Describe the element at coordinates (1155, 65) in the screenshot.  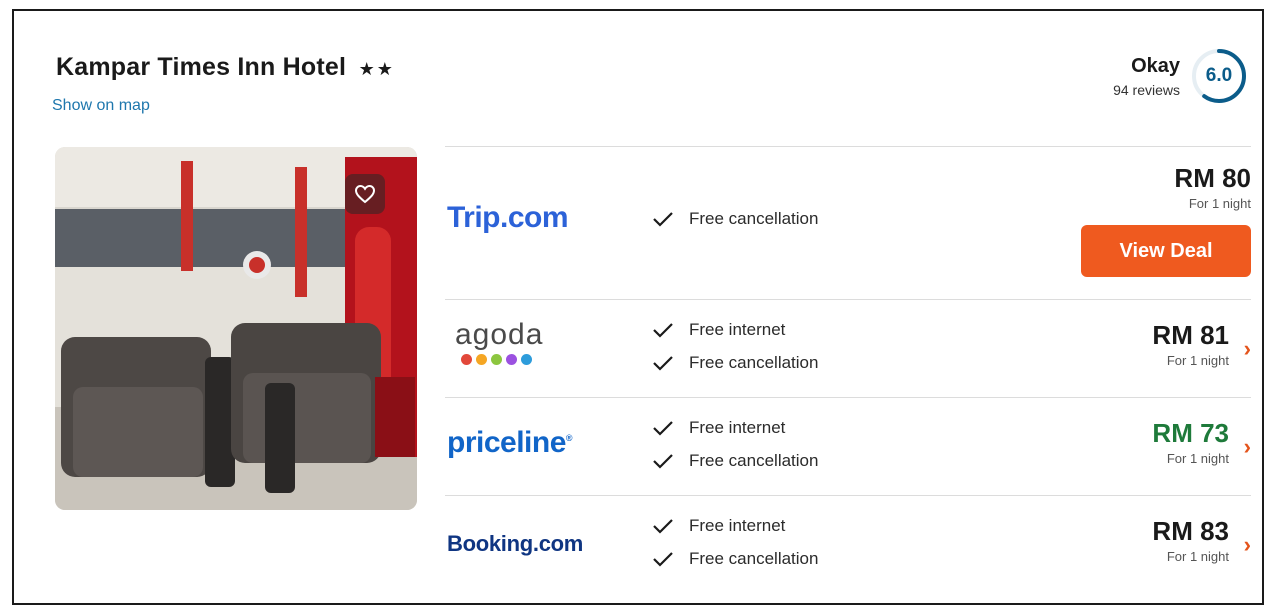
I see `rating-label: Okay` at that location.